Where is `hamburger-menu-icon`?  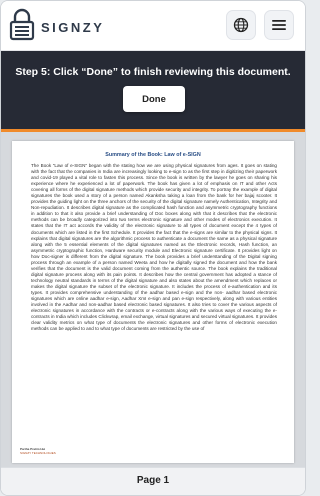 hamburger-menu-icon is located at coordinates (279, 25).